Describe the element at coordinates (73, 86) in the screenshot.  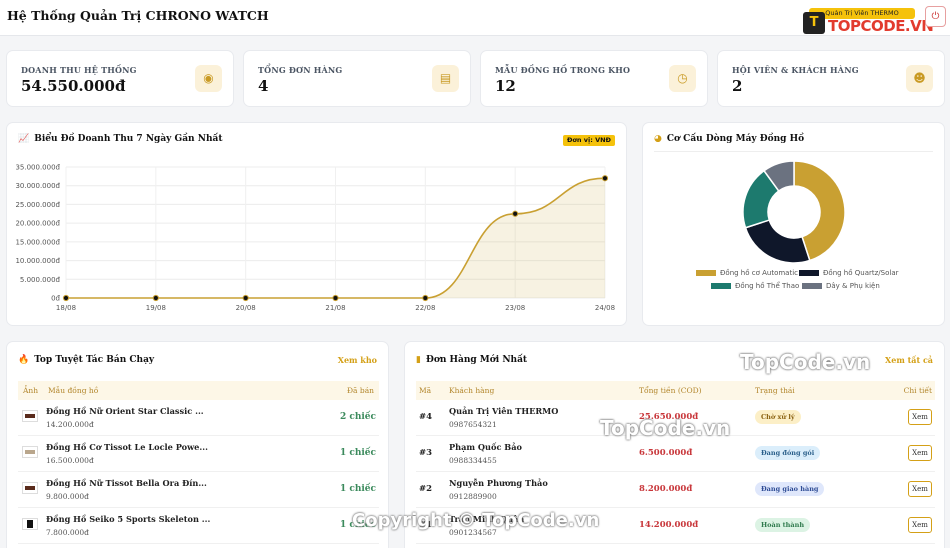
I see `kpi-value: 54.550.000đ` at that location.